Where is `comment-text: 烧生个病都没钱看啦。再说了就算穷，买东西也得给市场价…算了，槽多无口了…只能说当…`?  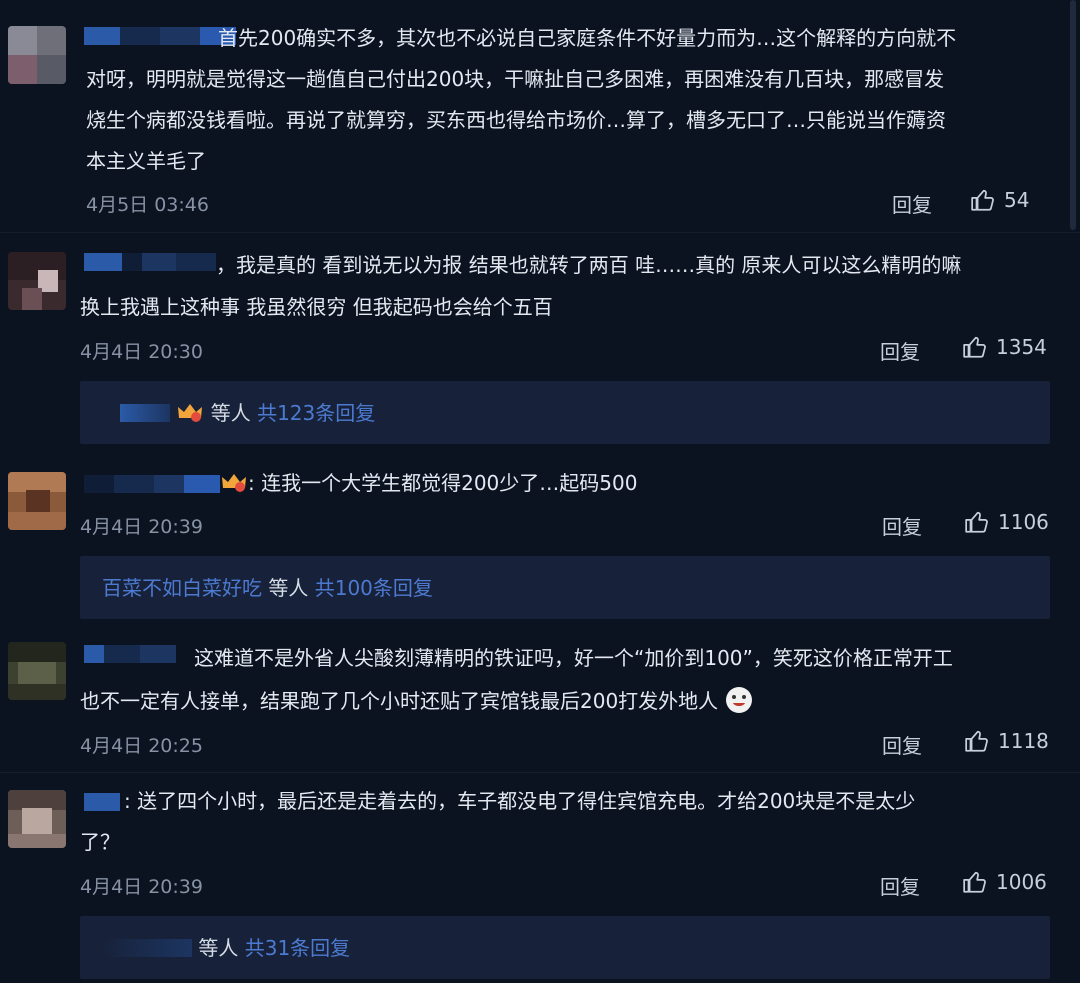
comment-text: 烧生个病都没钱看啦。再说了就算穷，买东西也得给市场价…算了，槽多无口了…只能说当… is located at coordinates (516, 120).